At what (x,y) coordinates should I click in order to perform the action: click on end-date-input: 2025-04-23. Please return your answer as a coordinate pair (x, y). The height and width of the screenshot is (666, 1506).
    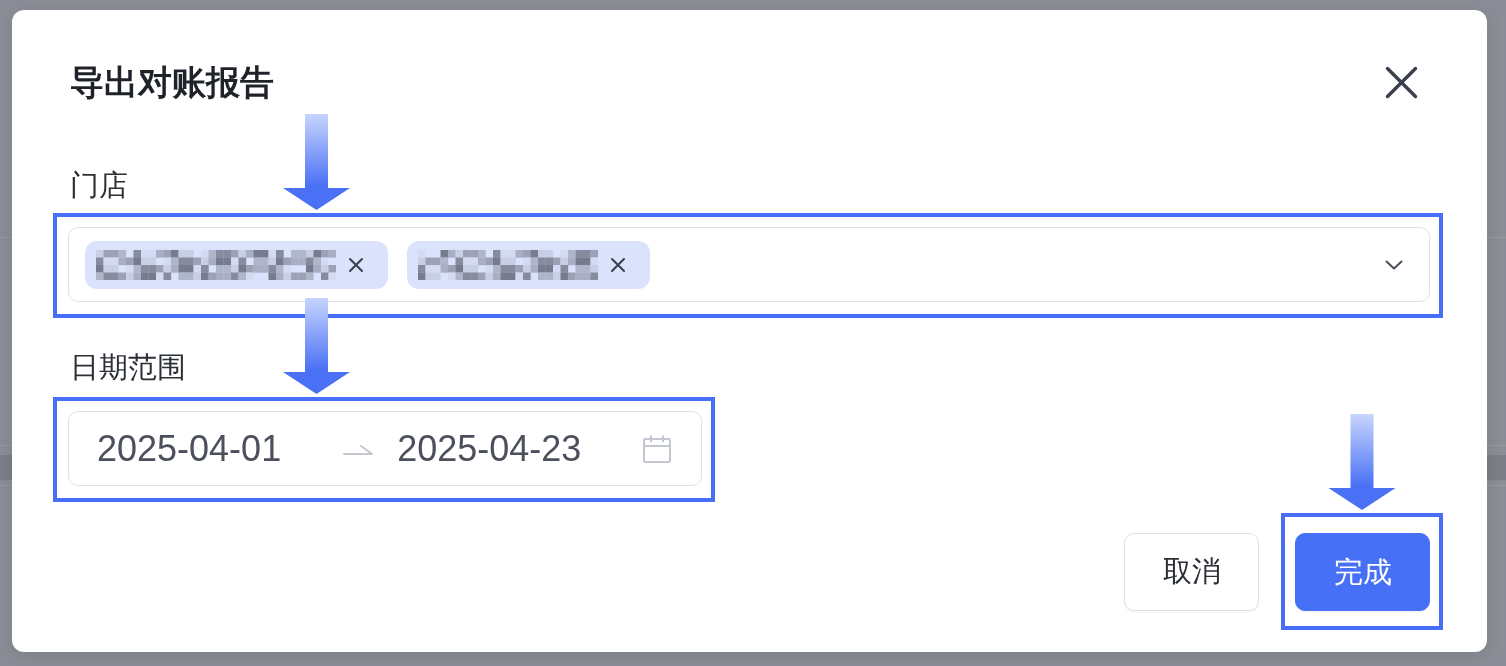
    Looking at the image, I should click on (489, 448).